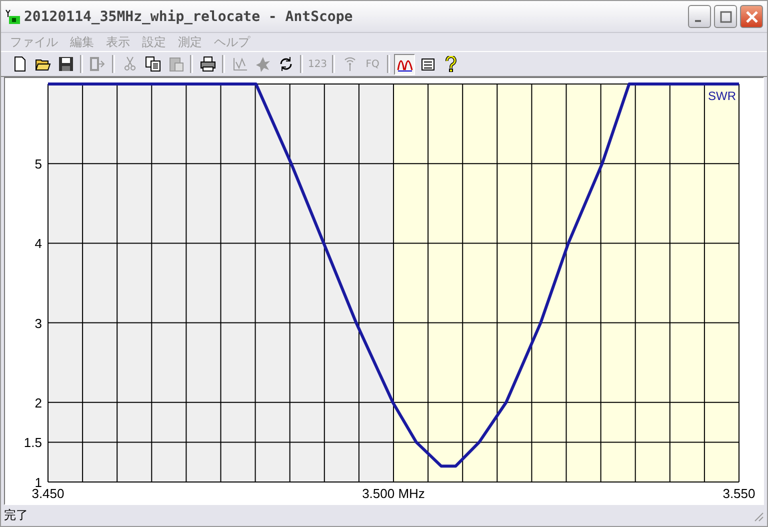 The height and width of the screenshot is (527, 768). I want to click on close-icon, so click(752, 16).